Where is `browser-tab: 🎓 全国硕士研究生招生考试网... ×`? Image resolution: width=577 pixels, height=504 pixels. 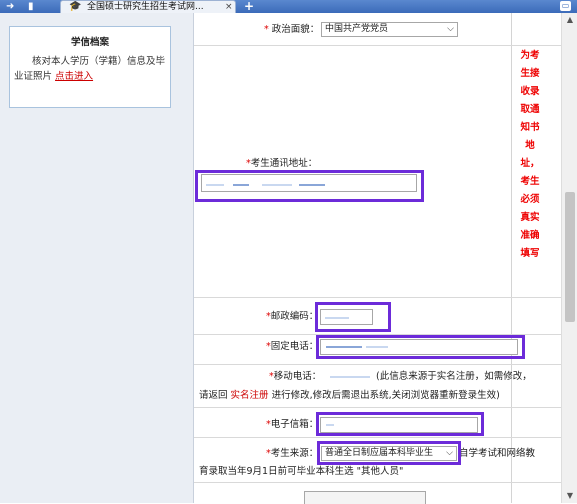
browser-tab: 🎓 全国硕士研究生招生考试网... × is located at coordinates (148, 6).